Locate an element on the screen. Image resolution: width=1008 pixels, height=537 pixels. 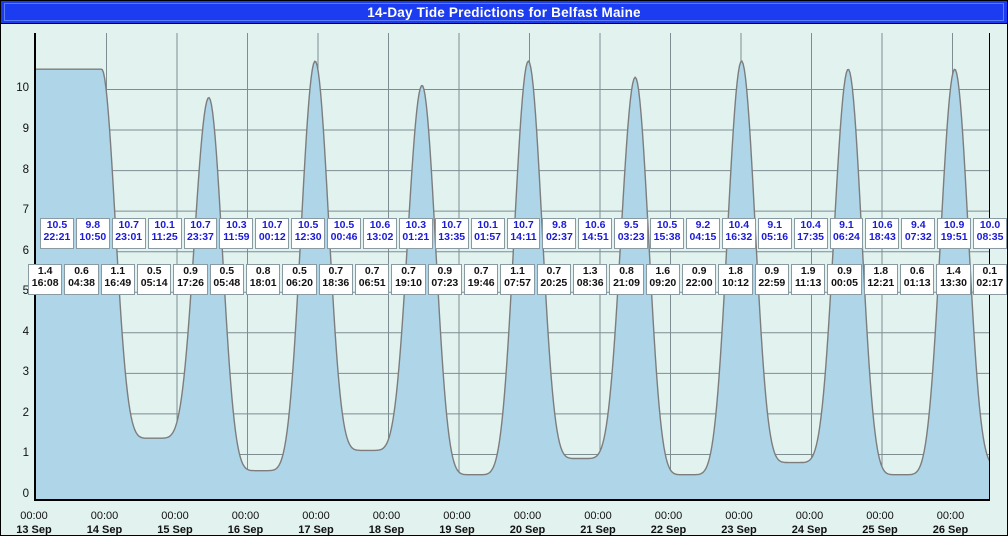
tide-time: 13:30 is located at coordinates (953, 282).